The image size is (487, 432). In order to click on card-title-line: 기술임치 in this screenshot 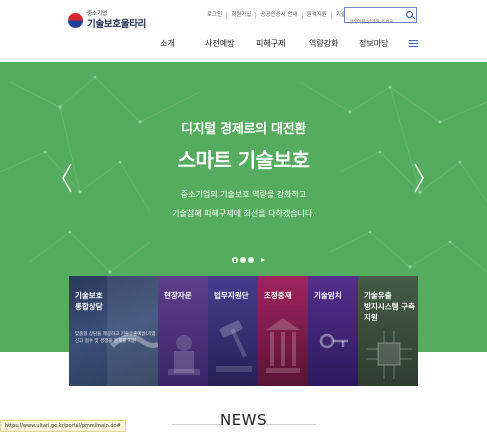, I will do `click(328, 295)`.